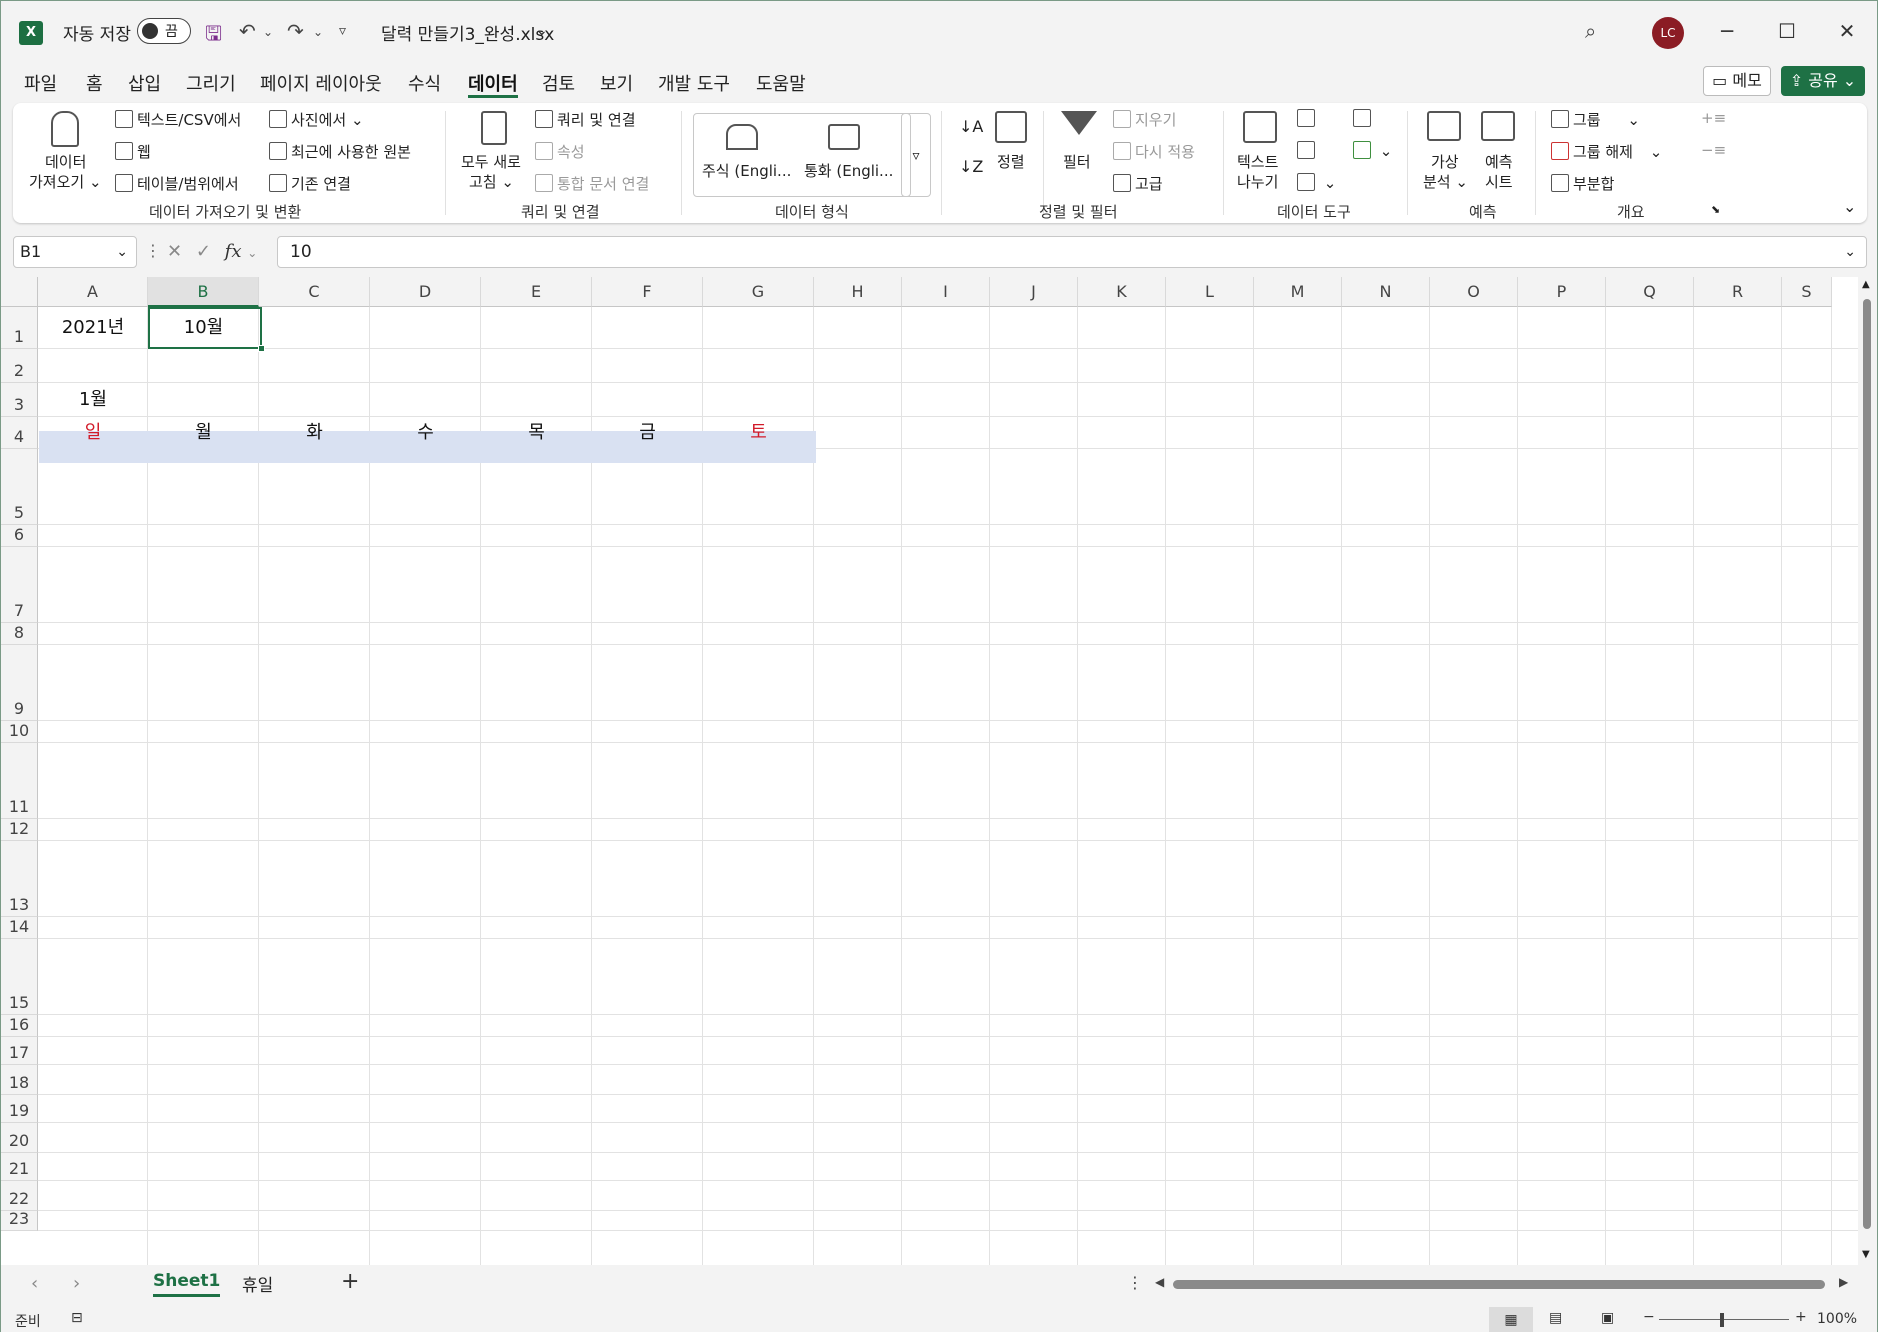 The width and height of the screenshot is (1878, 1332). What do you see at coordinates (19, 977) in the screenshot?
I see `row-header-15: 15` at bounding box center [19, 977].